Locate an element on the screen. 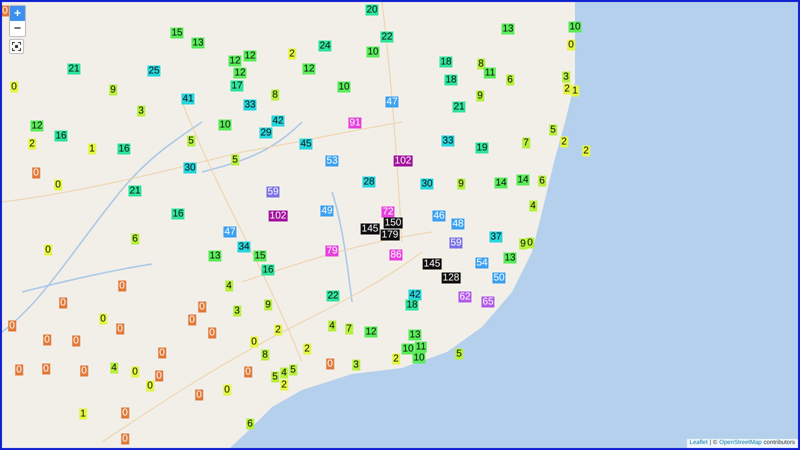 This screenshot has height=450, width=800. zoom-in-button: + is located at coordinates (17, 13).